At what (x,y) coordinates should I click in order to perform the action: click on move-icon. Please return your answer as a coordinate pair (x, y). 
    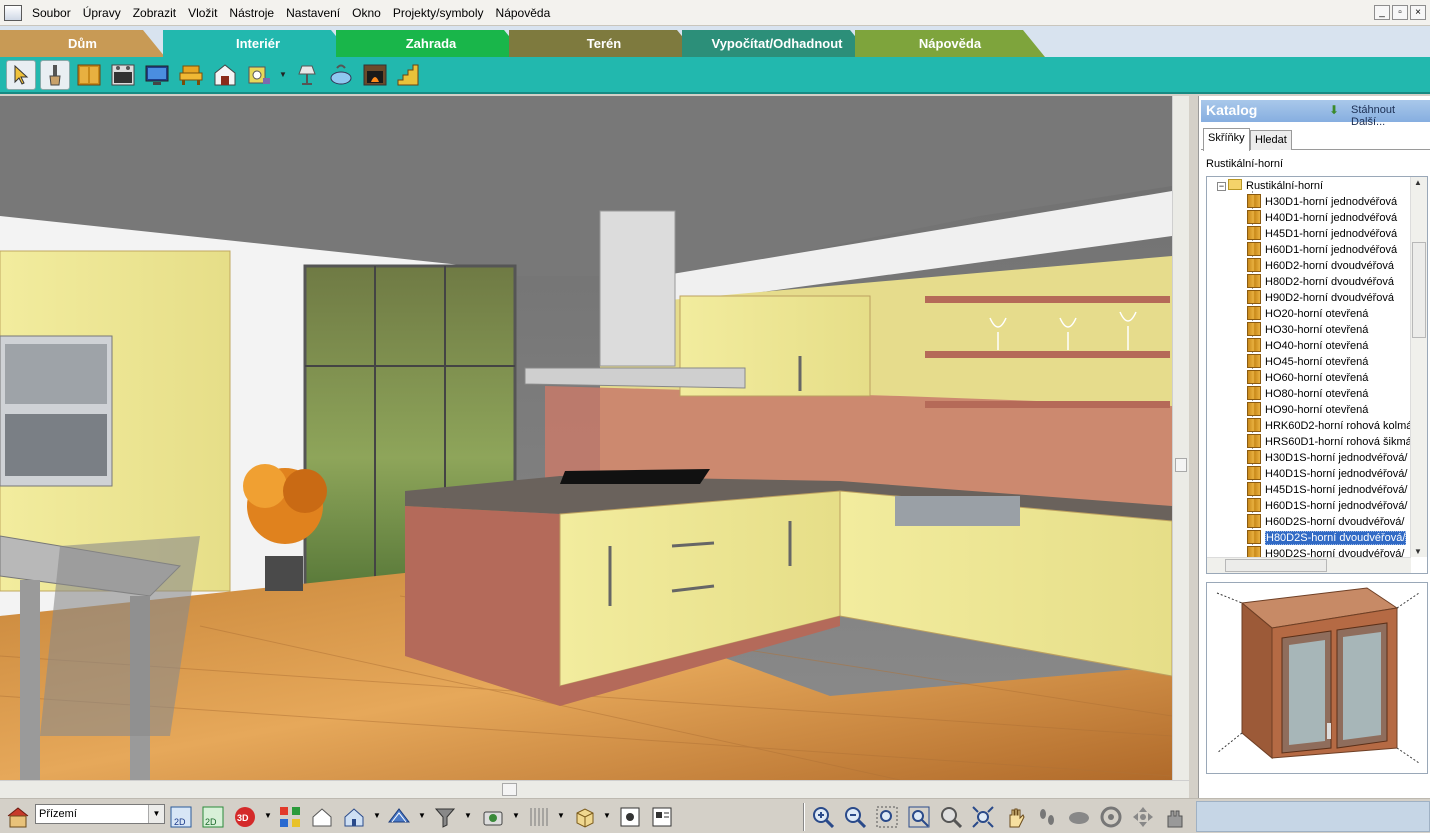
    Looking at the image, I should click on (1143, 817).